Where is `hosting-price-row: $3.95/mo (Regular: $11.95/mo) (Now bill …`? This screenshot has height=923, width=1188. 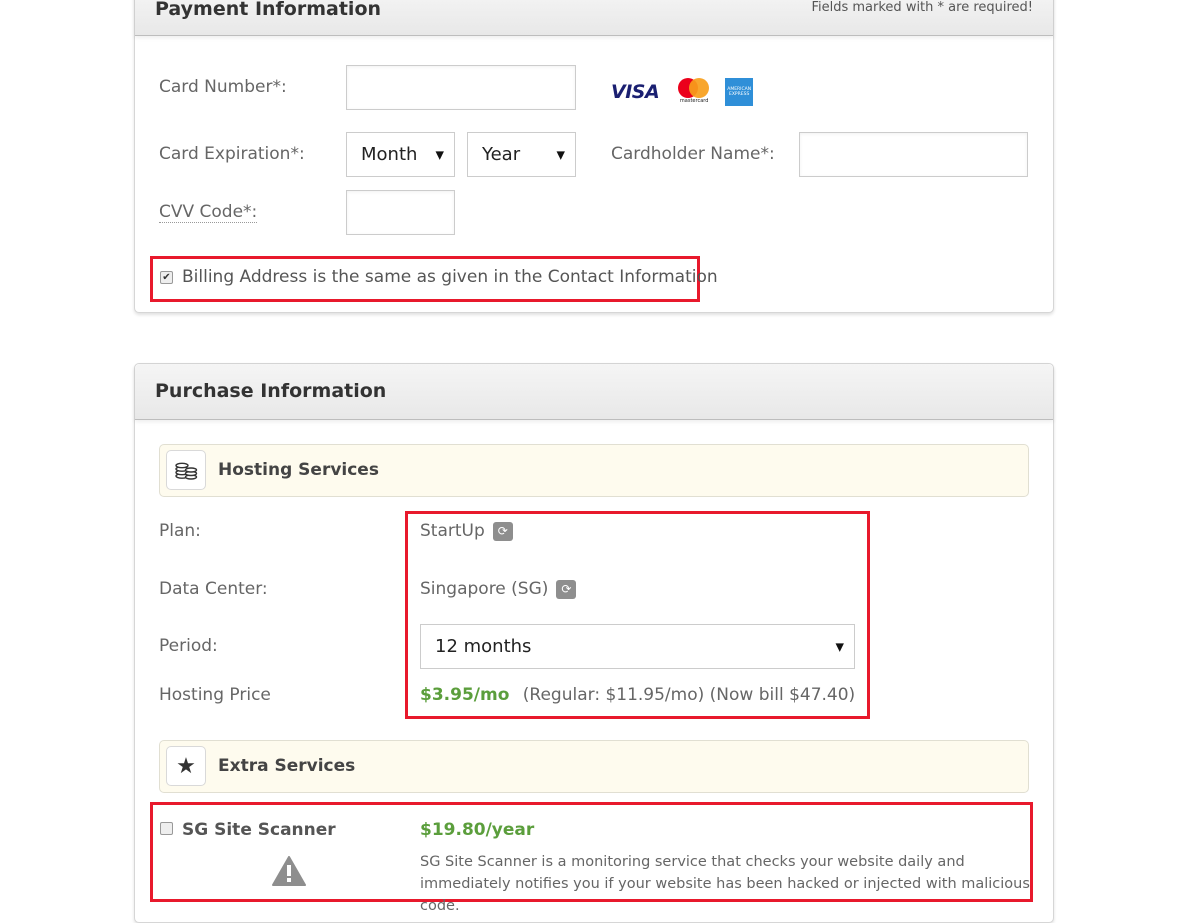
hosting-price-row: $3.95/mo (Regular: $11.95/mo) (Now bill … is located at coordinates (637, 695).